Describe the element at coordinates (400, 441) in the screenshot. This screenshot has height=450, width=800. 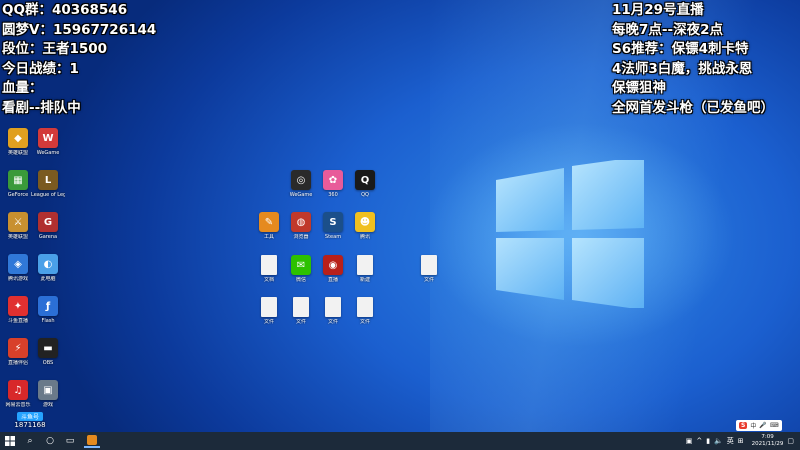
I see `taskbar: ⌕ ○ ▭ ▣ ^ ▮ 🔈 英 ⊞ 7:09 2021/11/29 ▢` at that location.